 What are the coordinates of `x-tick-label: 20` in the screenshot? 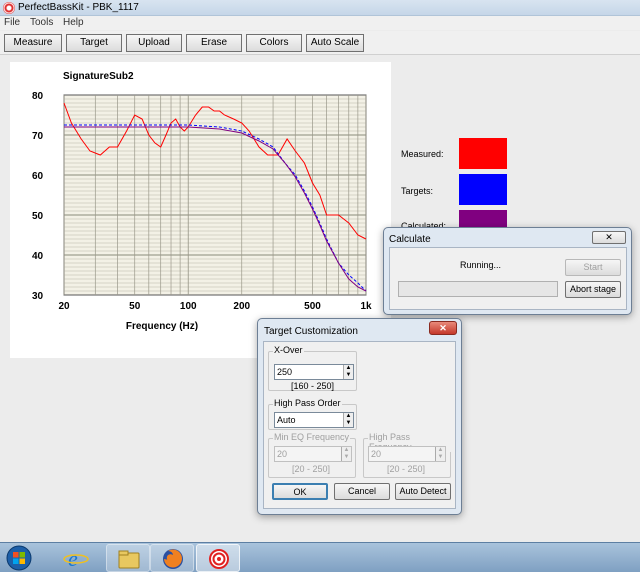 It's located at (64, 306).